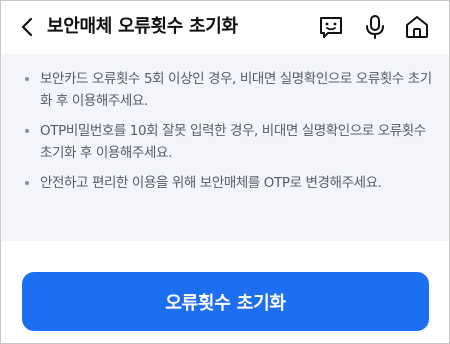  I want to click on home-button, so click(417, 27).